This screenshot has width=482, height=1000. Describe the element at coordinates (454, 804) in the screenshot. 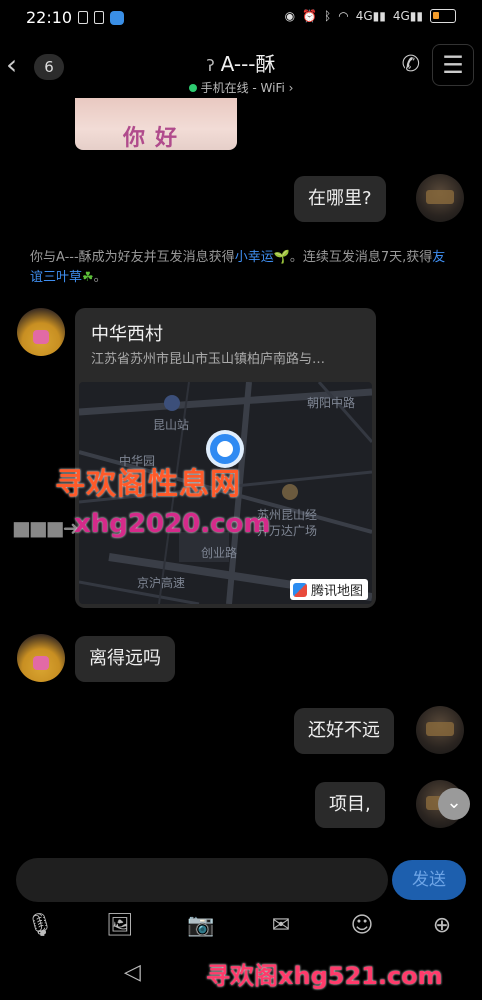

I see `scroll-down-icon: ⌄` at that location.